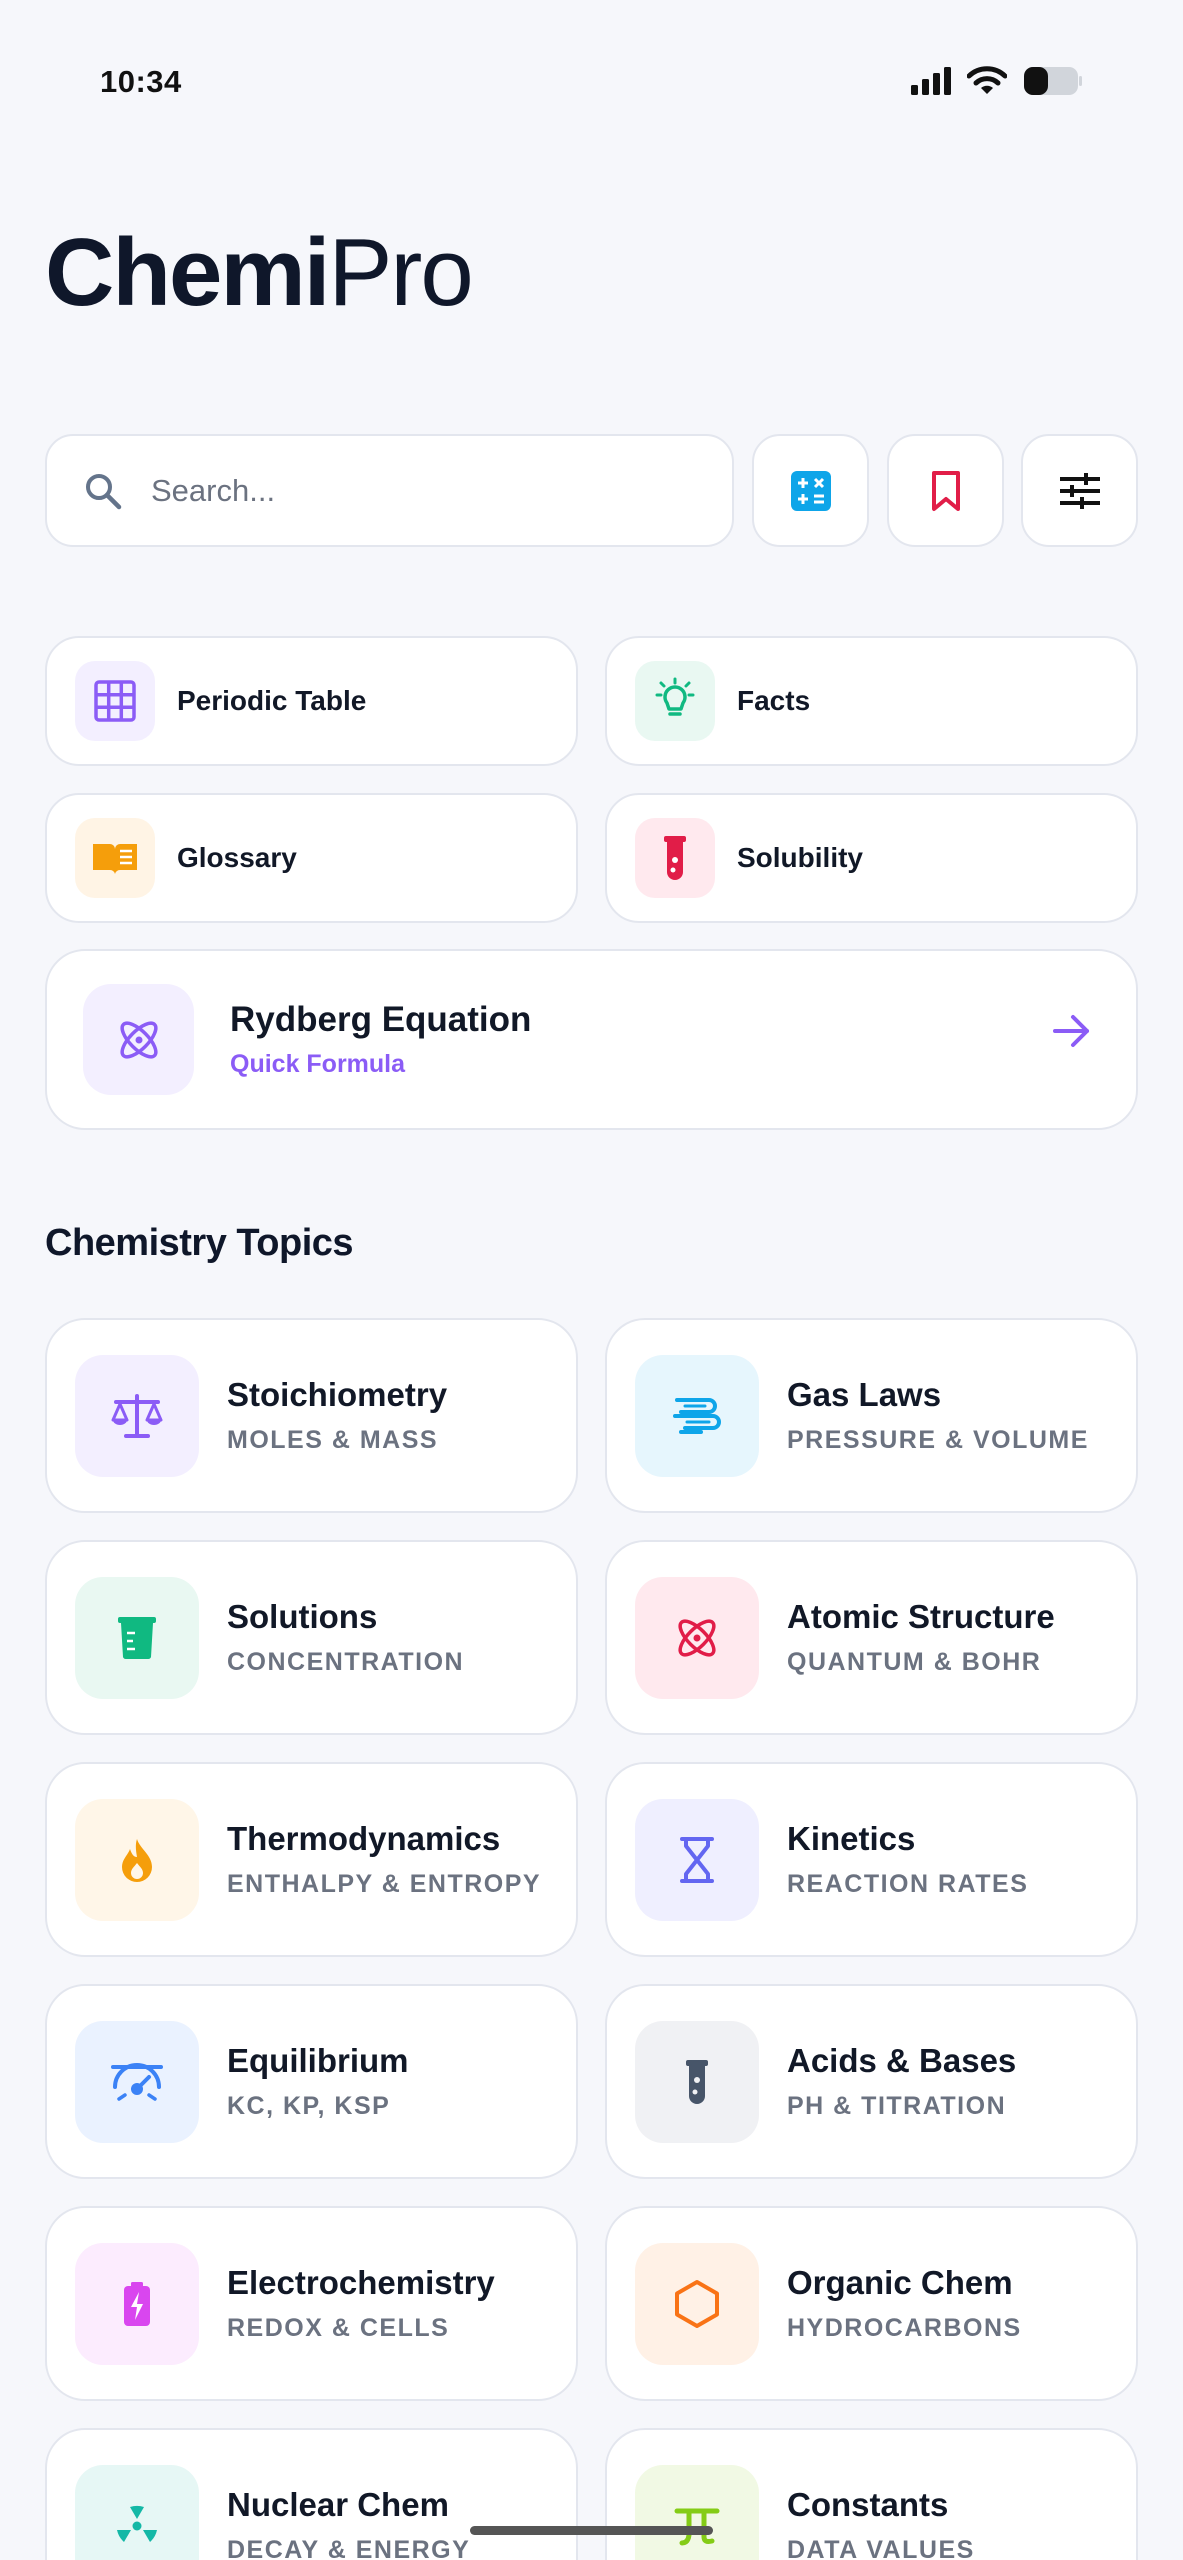 This screenshot has height=2560, width=1183. What do you see at coordinates (141, 81) in the screenshot?
I see `status-time: 10:34` at bounding box center [141, 81].